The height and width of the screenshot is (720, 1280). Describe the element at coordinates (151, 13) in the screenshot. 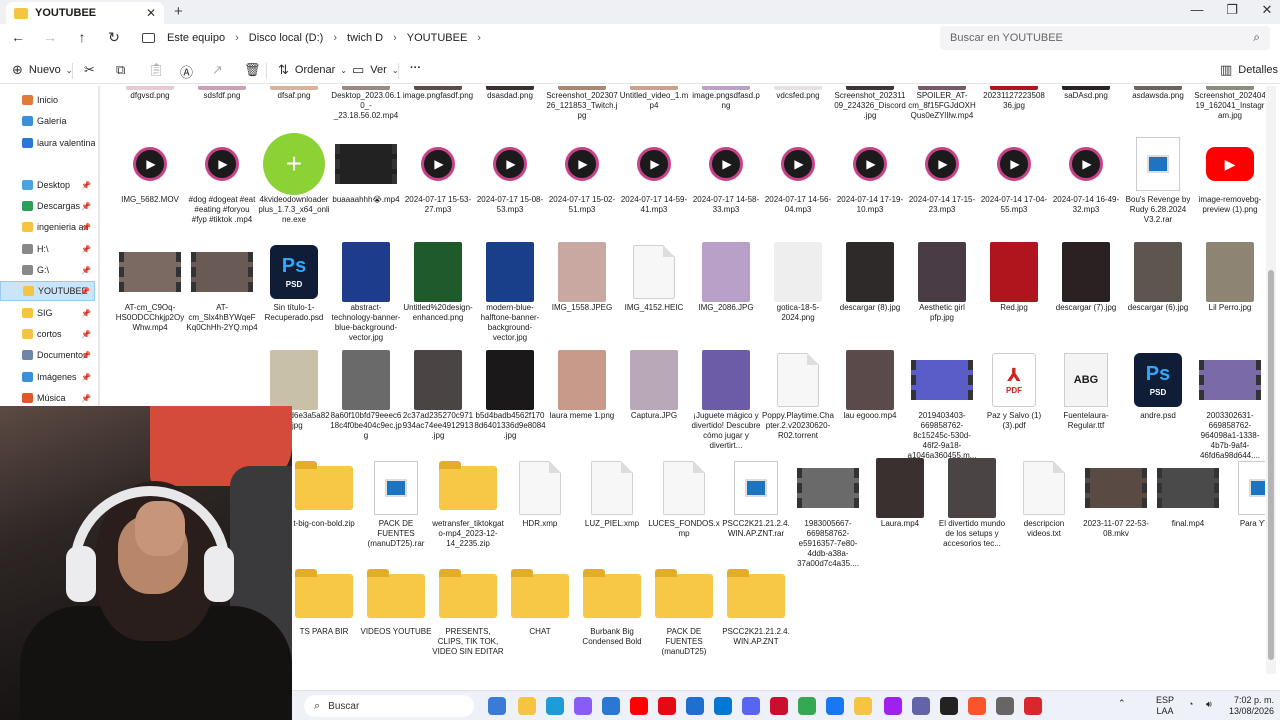

I see `tab-close-icon: ✕` at that location.